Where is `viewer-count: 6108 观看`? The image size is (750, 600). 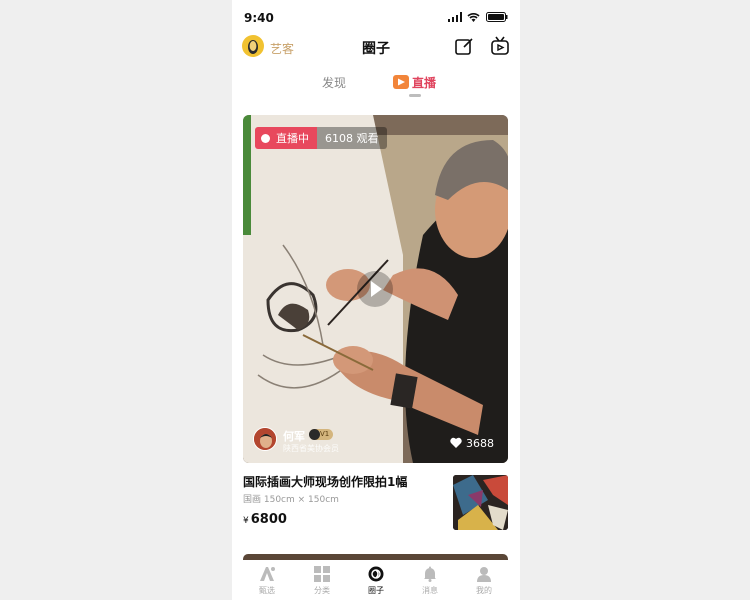
viewer-count: 6108 观看 is located at coordinates (352, 138).